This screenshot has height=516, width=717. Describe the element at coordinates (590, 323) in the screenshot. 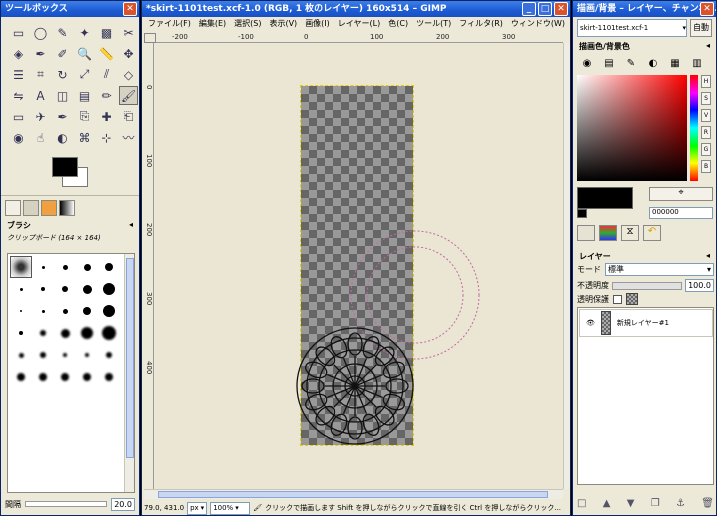

I see `eye-icon: 👁` at that location.